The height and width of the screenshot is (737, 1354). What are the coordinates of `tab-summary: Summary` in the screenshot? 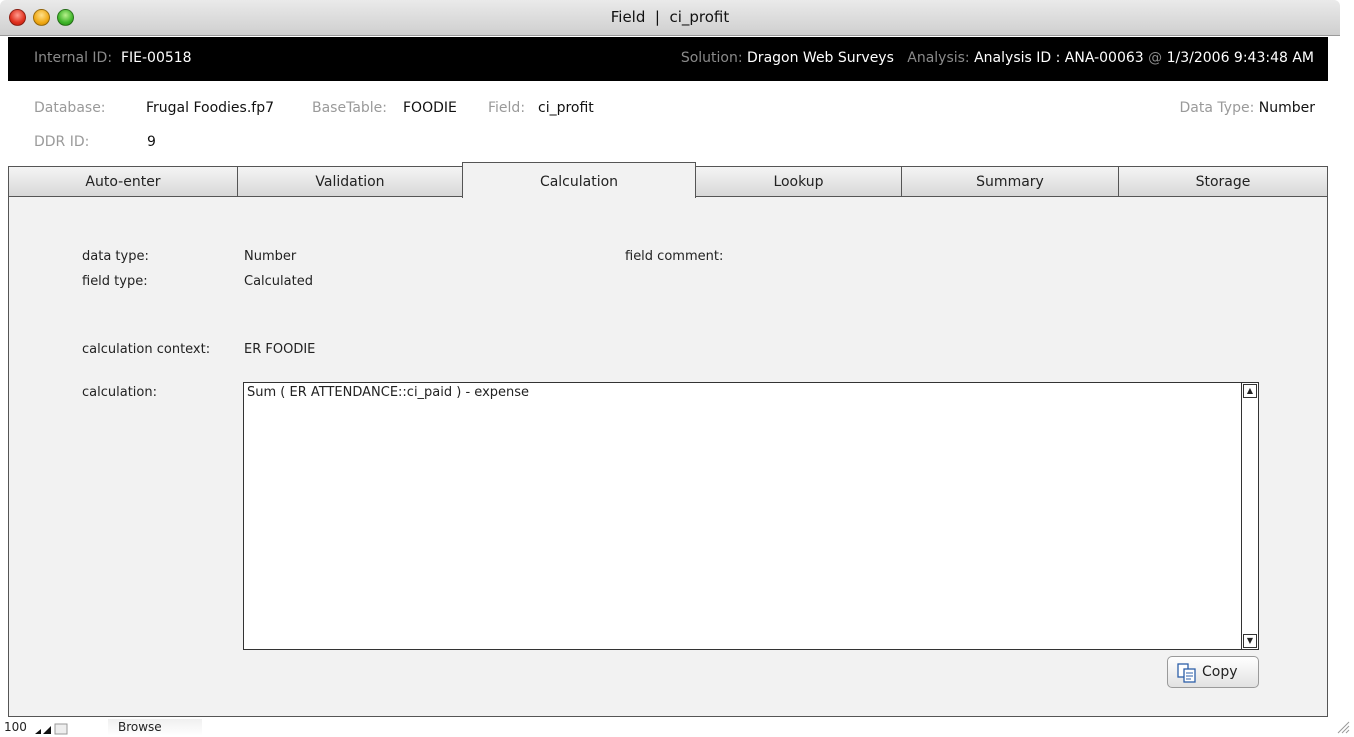 It's located at (1010, 181).